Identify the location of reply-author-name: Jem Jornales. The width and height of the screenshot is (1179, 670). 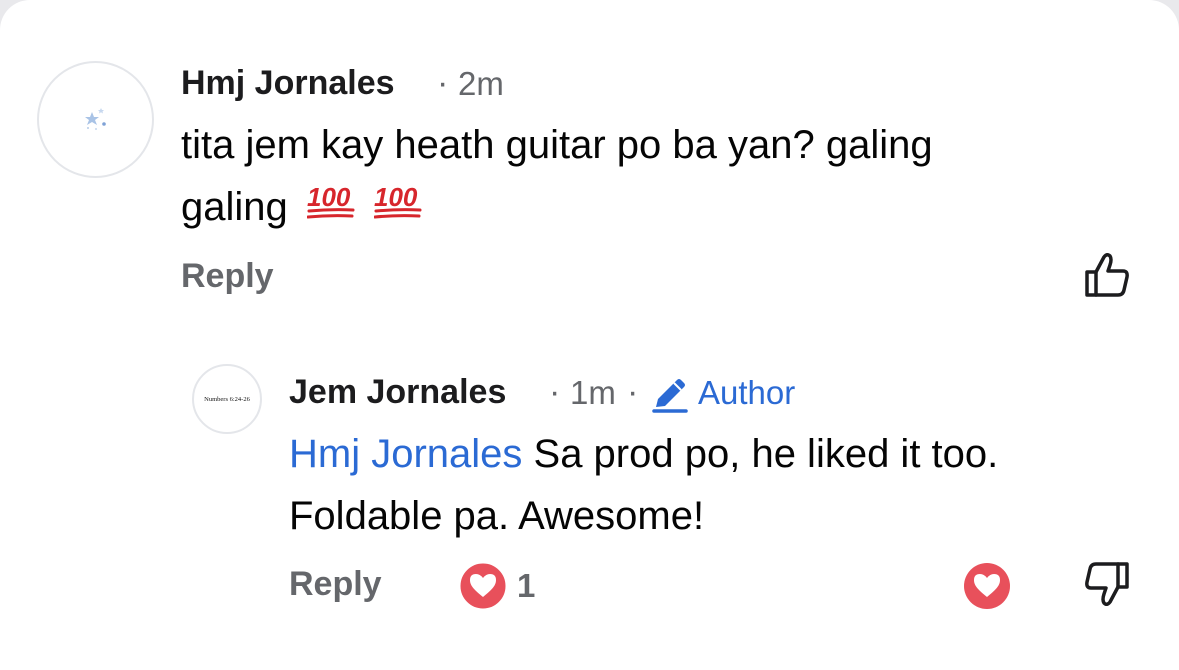
(397, 392).